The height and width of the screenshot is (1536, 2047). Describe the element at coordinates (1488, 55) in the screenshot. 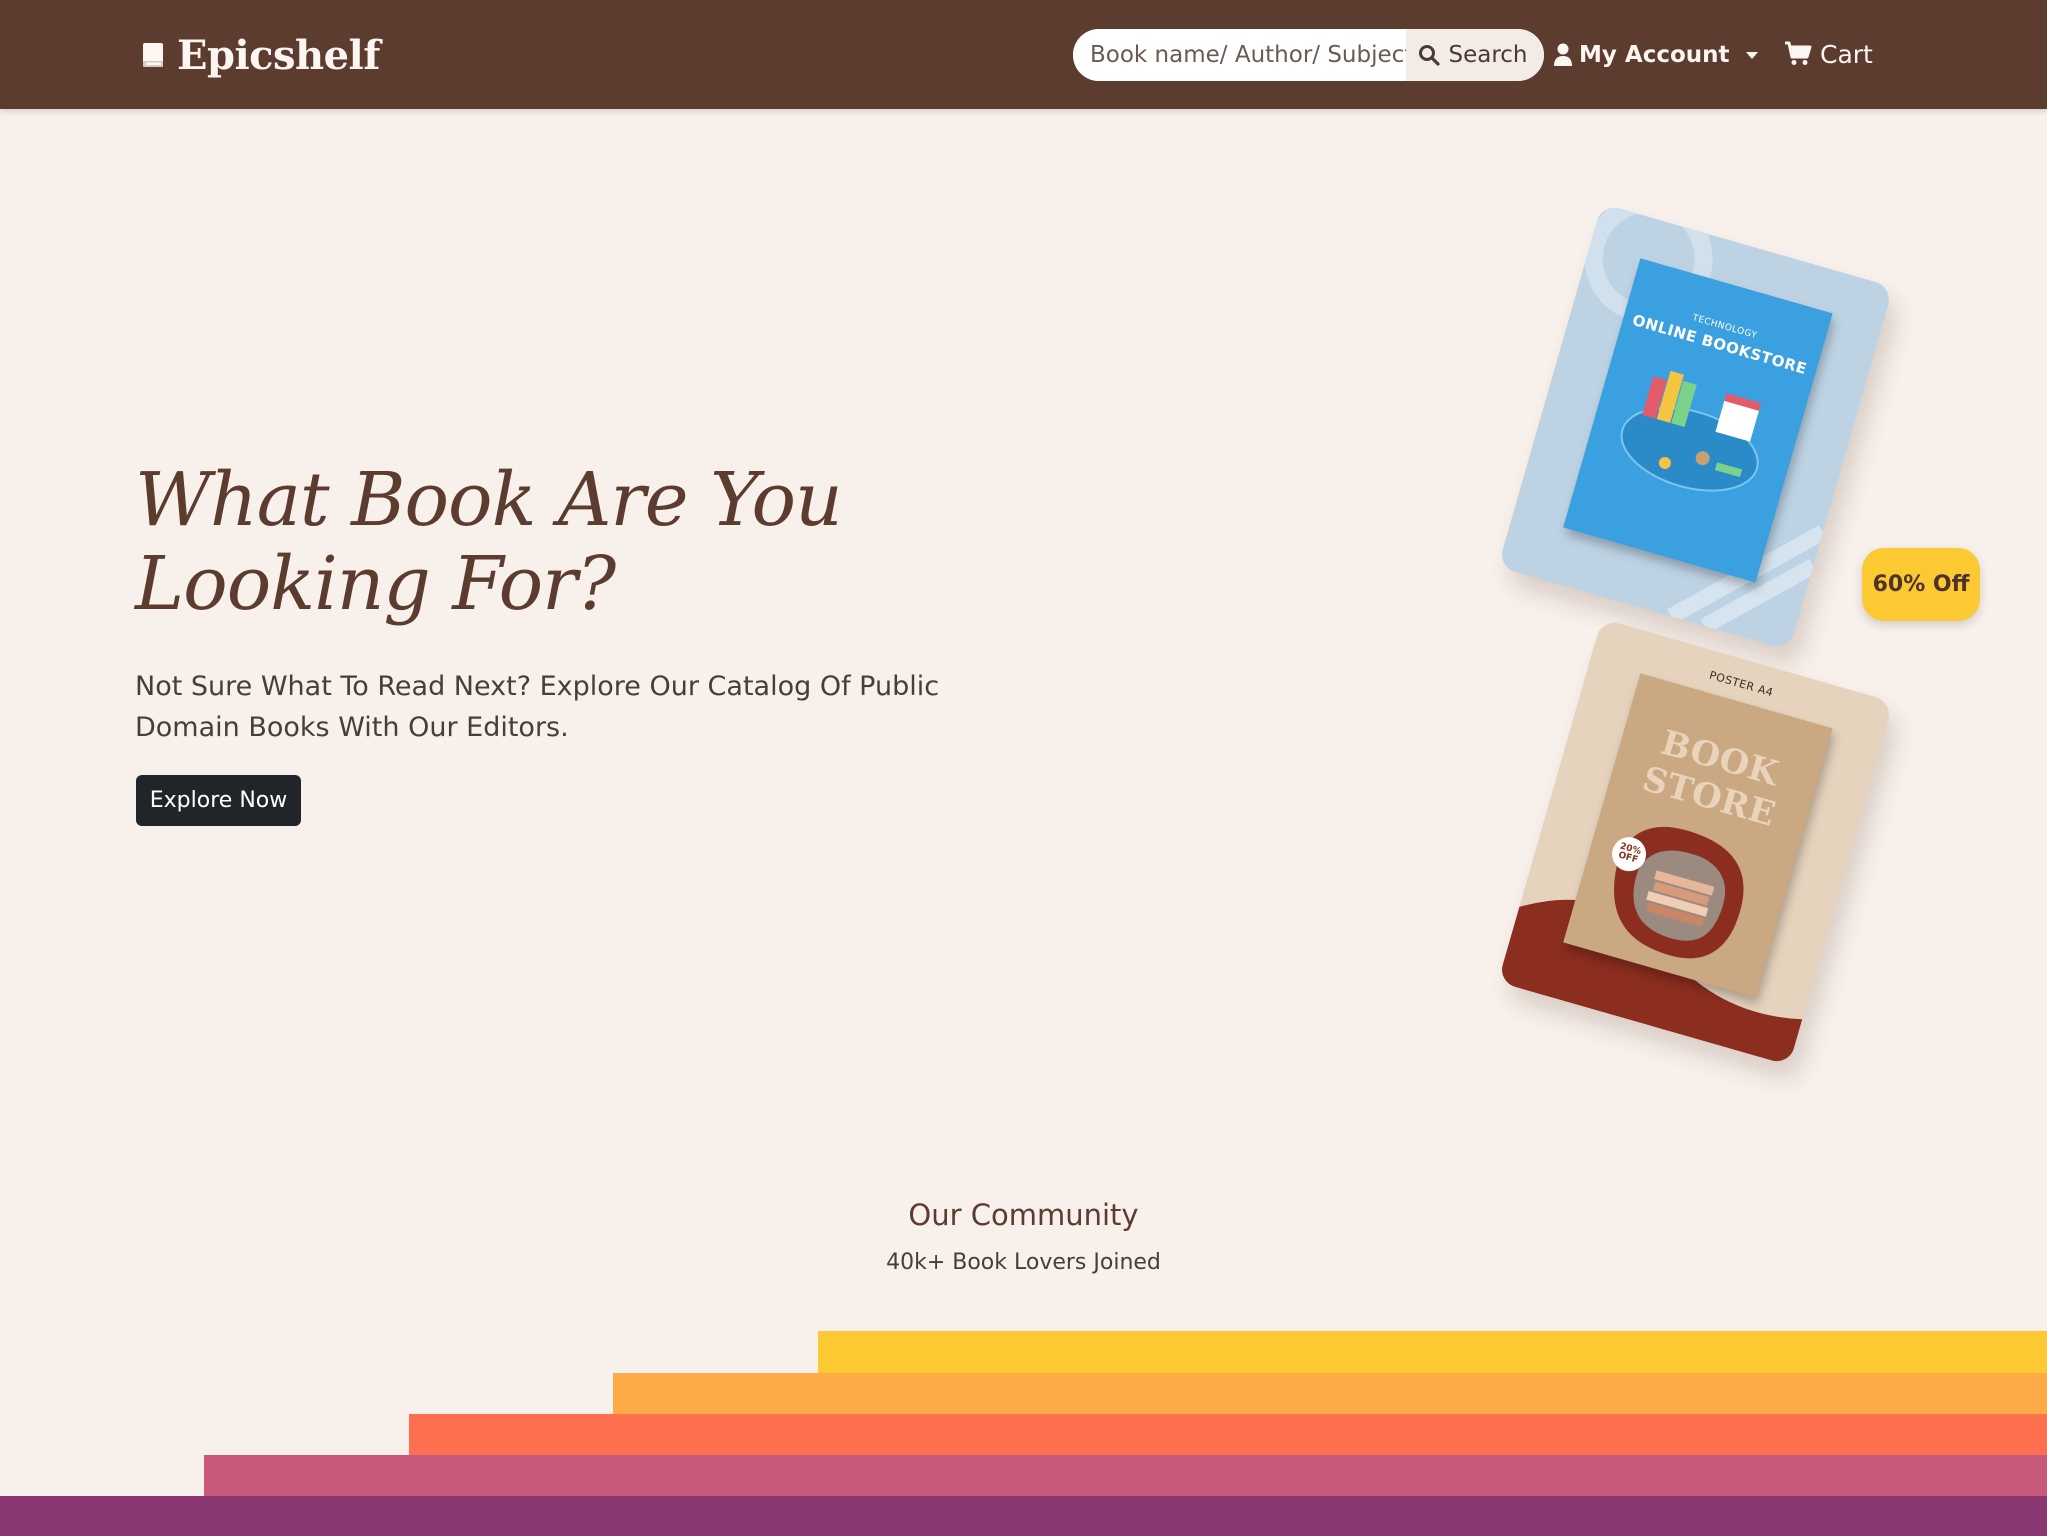

I see `search-button-label: Search` at that location.